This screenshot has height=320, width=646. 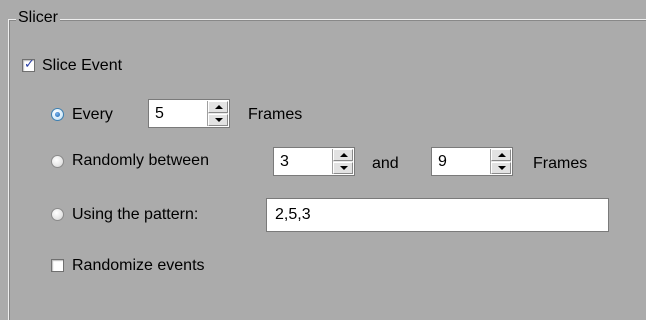 What do you see at coordinates (57, 161) in the screenshot?
I see `randomly-radio` at bounding box center [57, 161].